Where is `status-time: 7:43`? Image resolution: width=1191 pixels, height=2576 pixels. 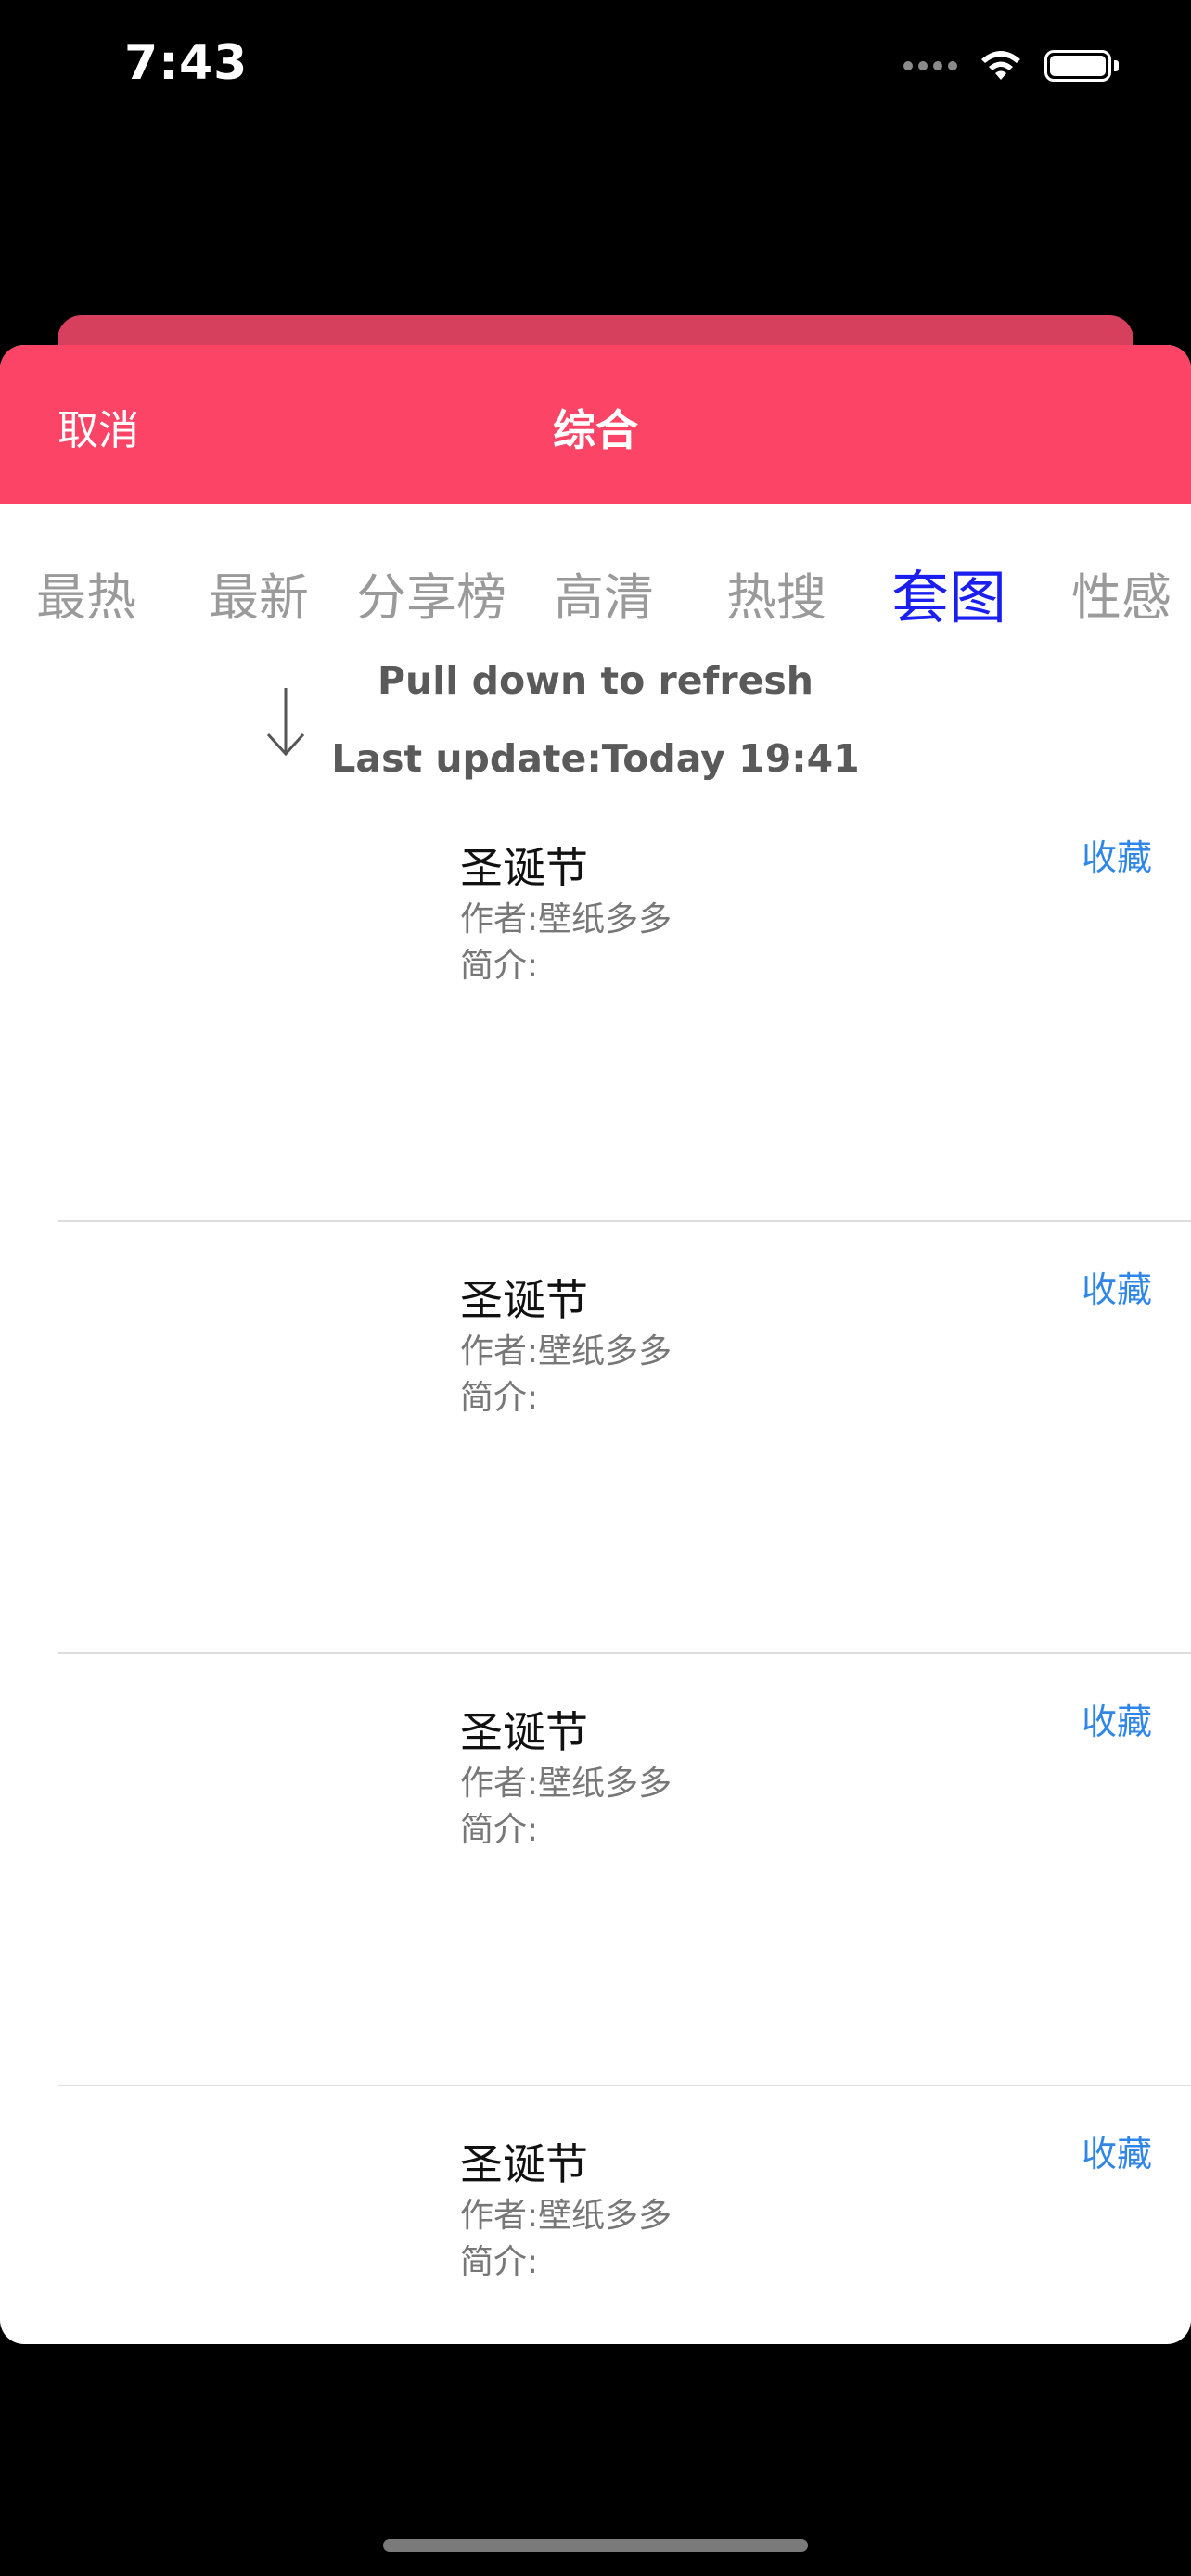 status-time: 7:43 is located at coordinates (186, 63).